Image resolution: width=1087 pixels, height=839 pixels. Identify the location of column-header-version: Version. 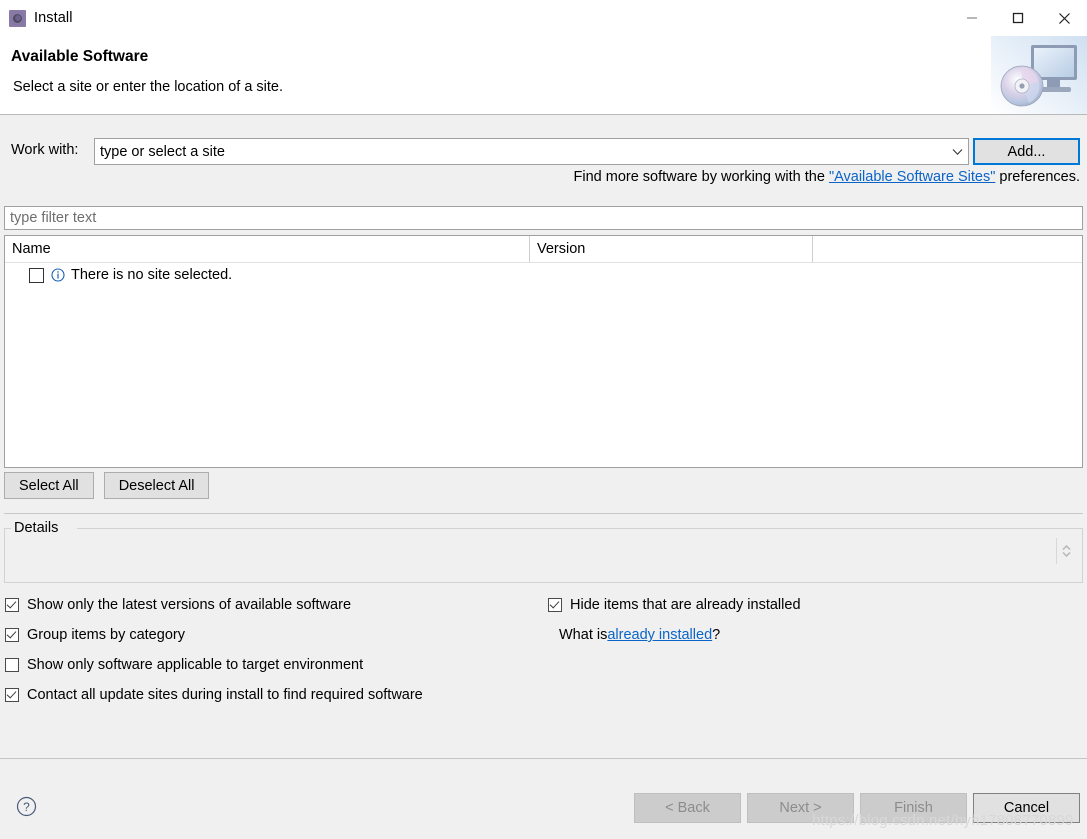
(670, 249).